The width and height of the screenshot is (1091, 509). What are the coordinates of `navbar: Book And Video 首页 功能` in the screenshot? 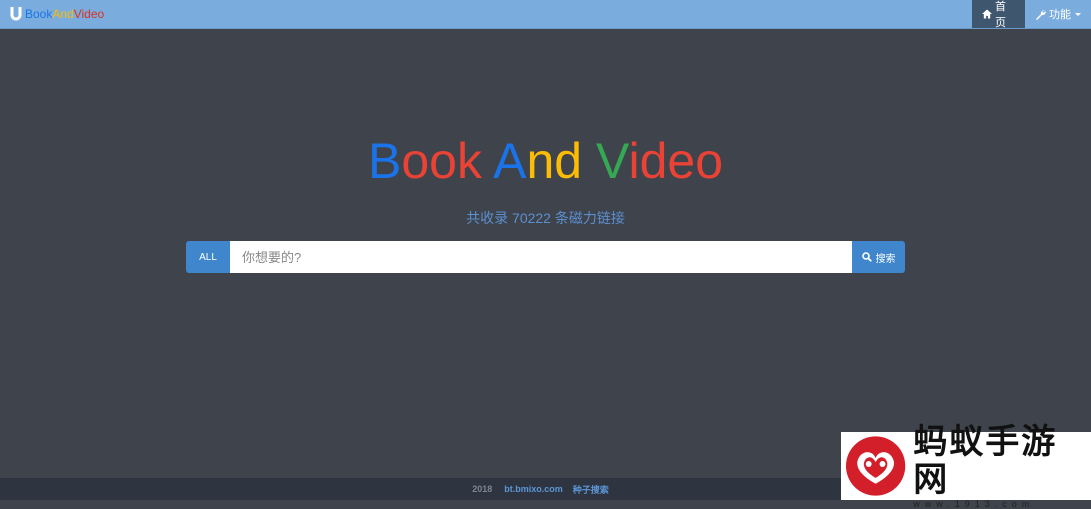 It's located at (545, 14).